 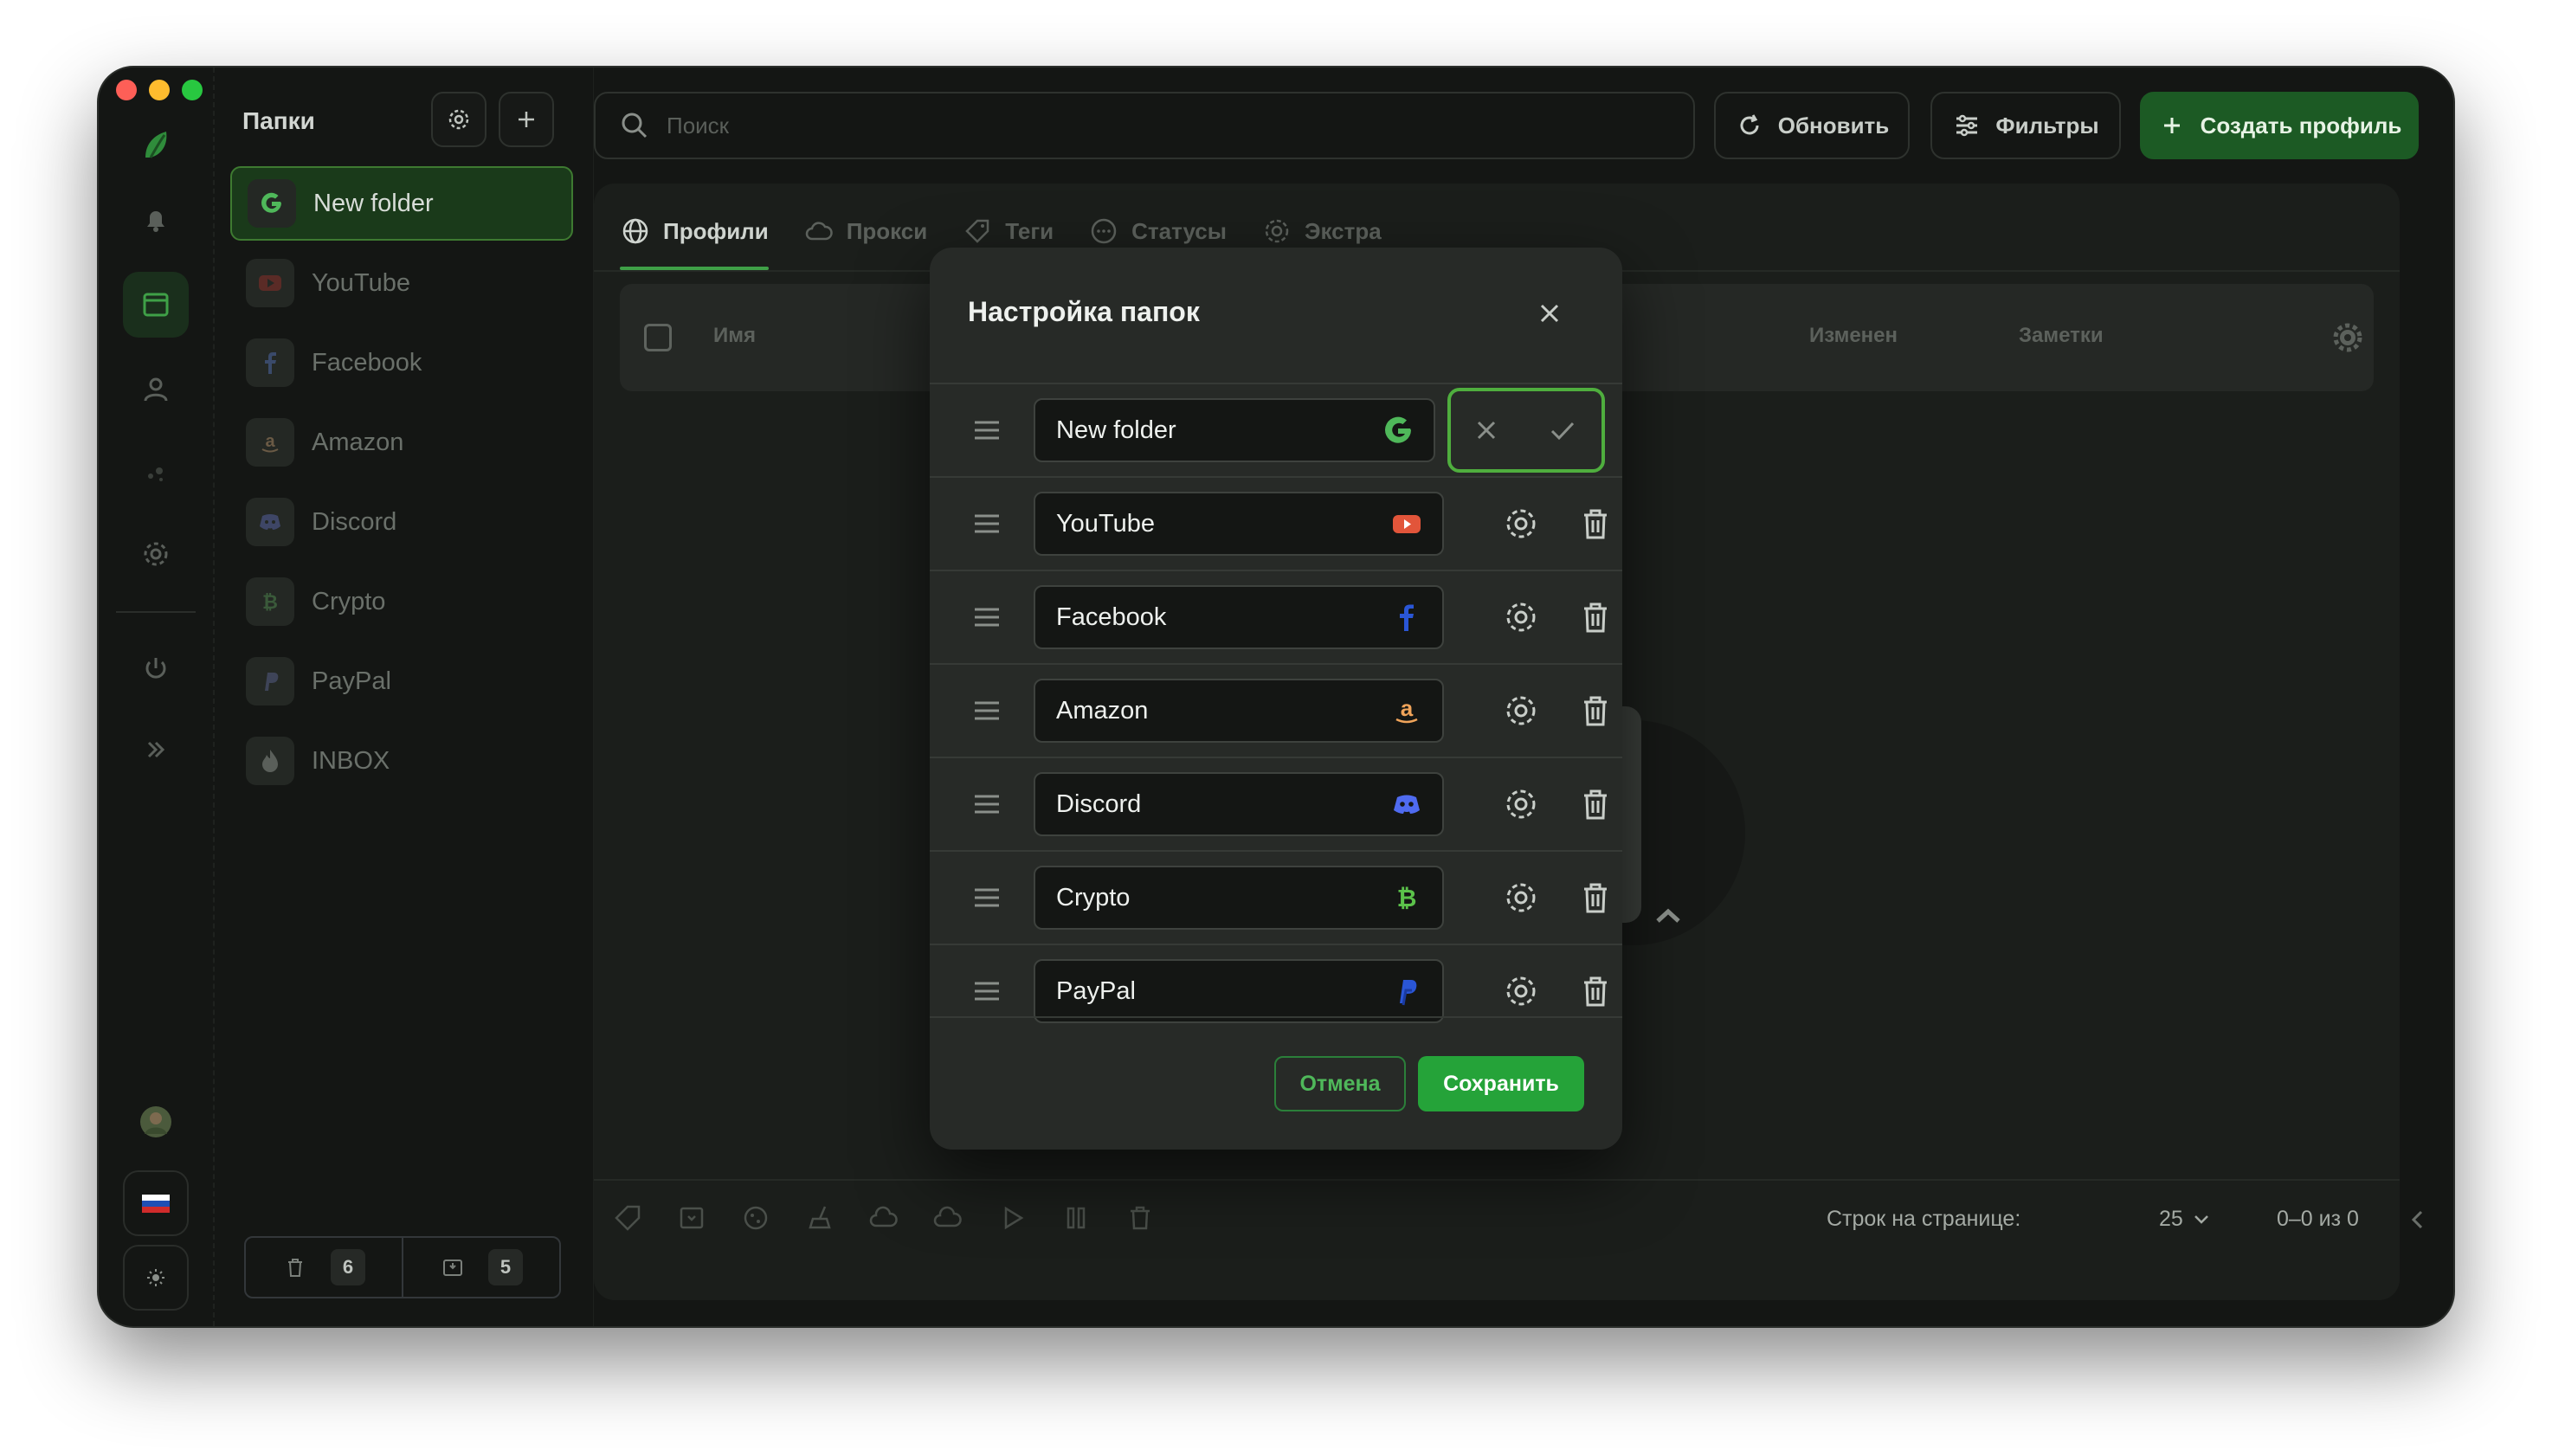 What do you see at coordinates (1550, 313) in the screenshot?
I see `dialog-close-button` at bounding box center [1550, 313].